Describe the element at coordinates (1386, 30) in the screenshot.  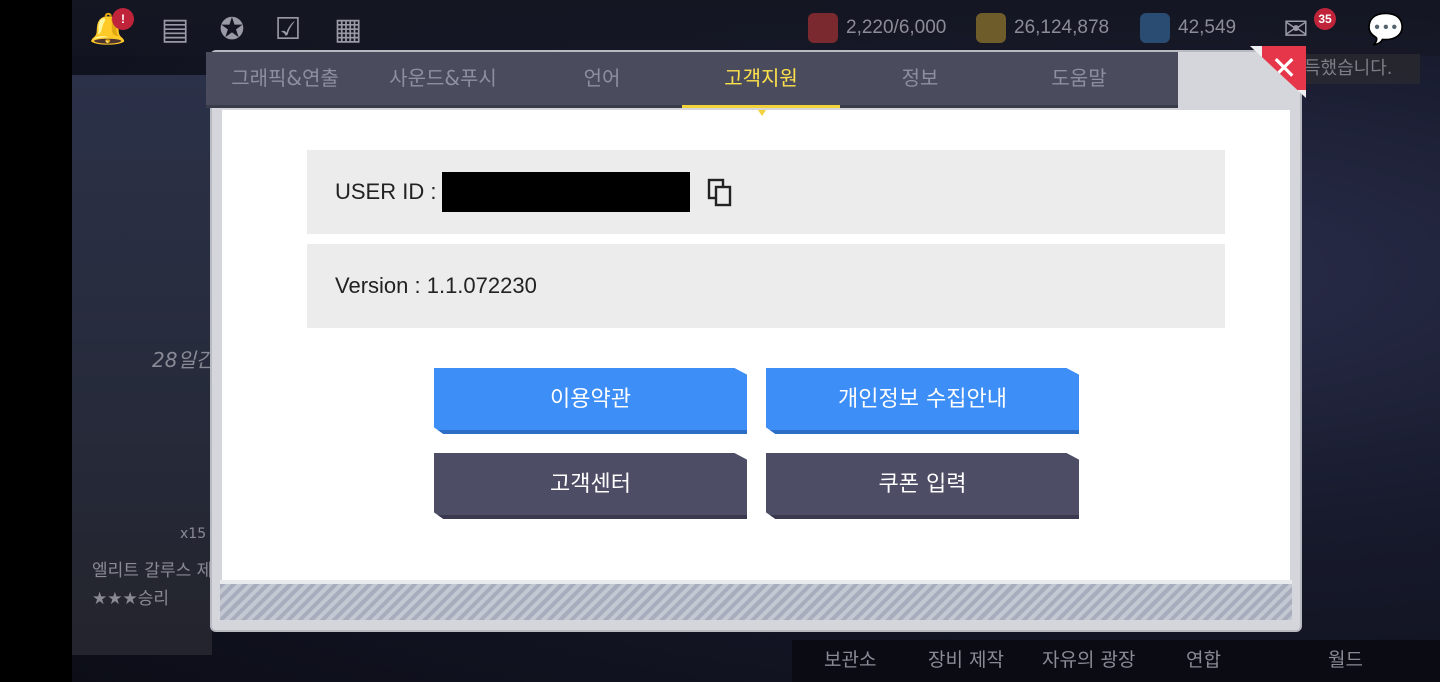
I see `chat-bubble-icon: 💬` at that location.